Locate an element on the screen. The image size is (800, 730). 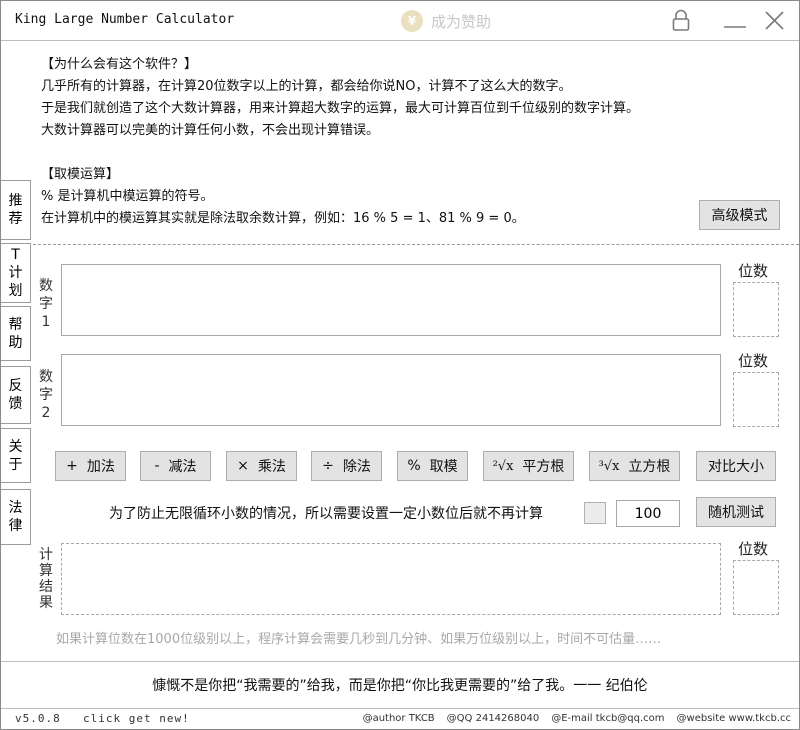
quote-bar: 慷慨不是你把“我需要的”给我，而是你把“你比我更需要的”给了我。一一 纪伯伦 is located at coordinates (400, 684).